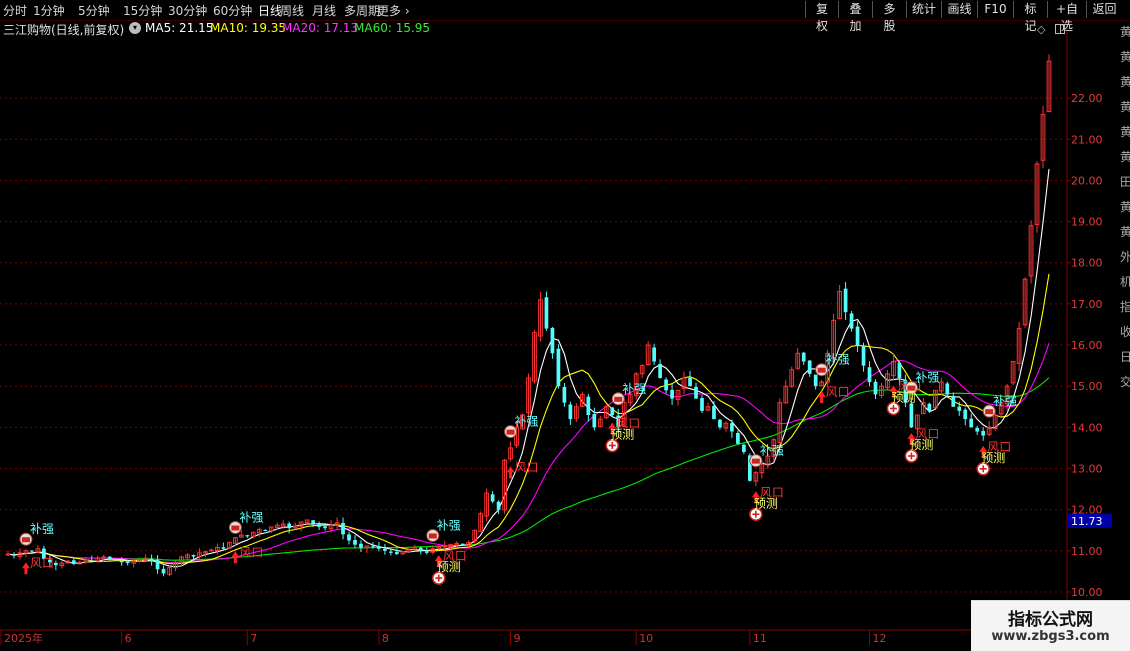 The height and width of the screenshot is (651, 1130). Describe the element at coordinates (1125, 311) in the screenshot. I see `side-panel-strip: 黄黄黄黄黄黄田黄黄外机指收日交` at that location.